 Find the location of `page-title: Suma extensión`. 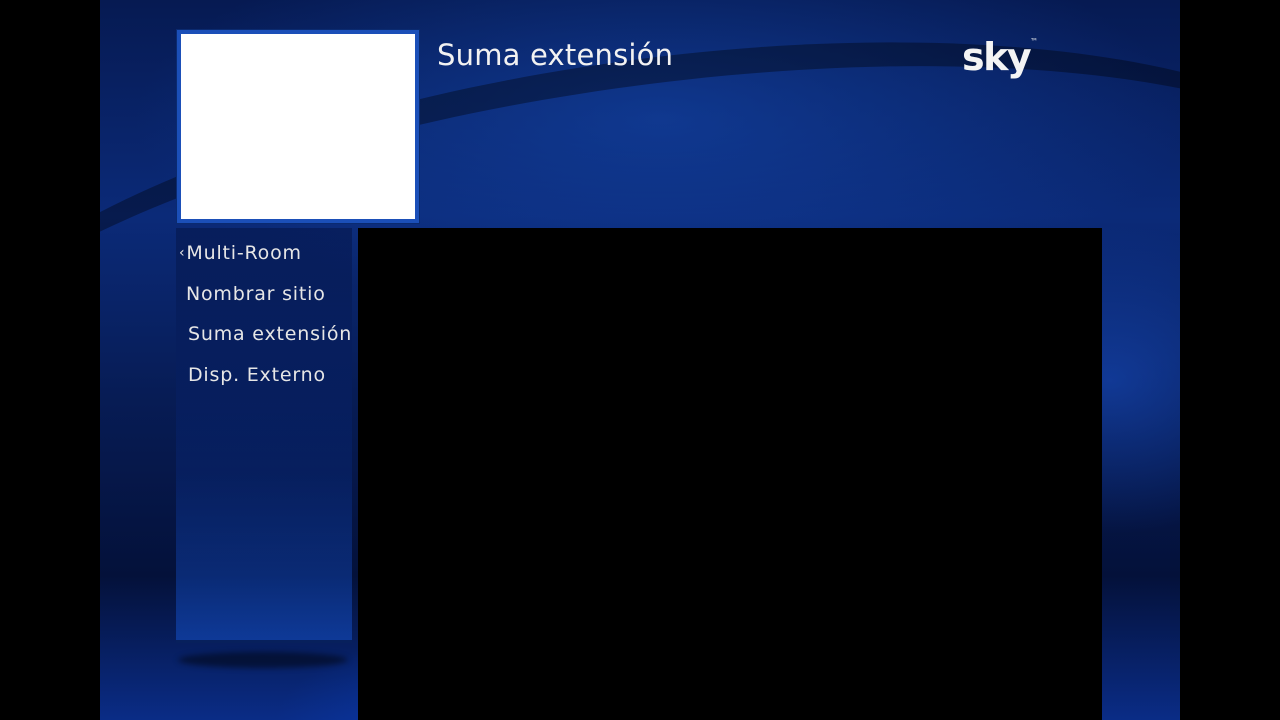

page-title: Suma extensión is located at coordinates (555, 55).